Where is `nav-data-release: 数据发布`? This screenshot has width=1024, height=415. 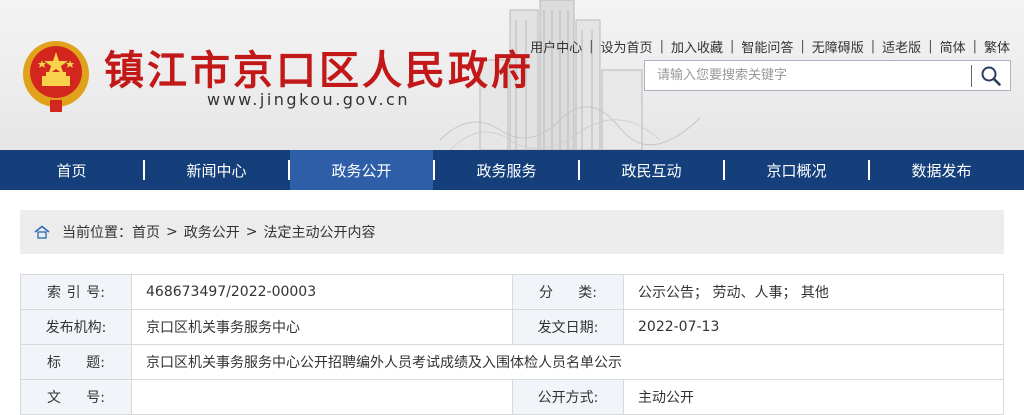
nav-data-release: 数据发布 is located at coordinates (941, 170).